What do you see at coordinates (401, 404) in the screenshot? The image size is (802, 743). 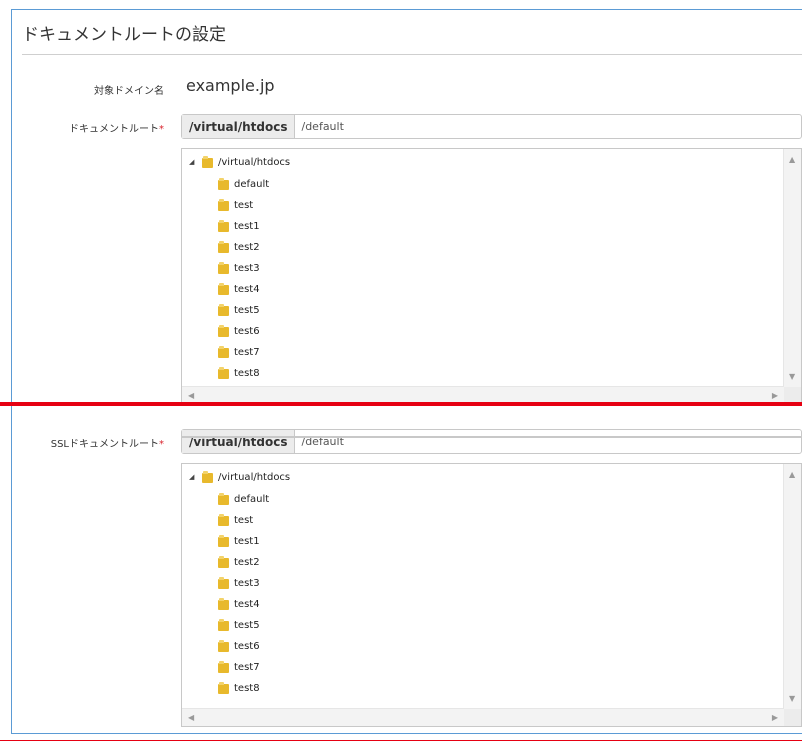 I see `red-divider-line` at bounding box center [401, 404].